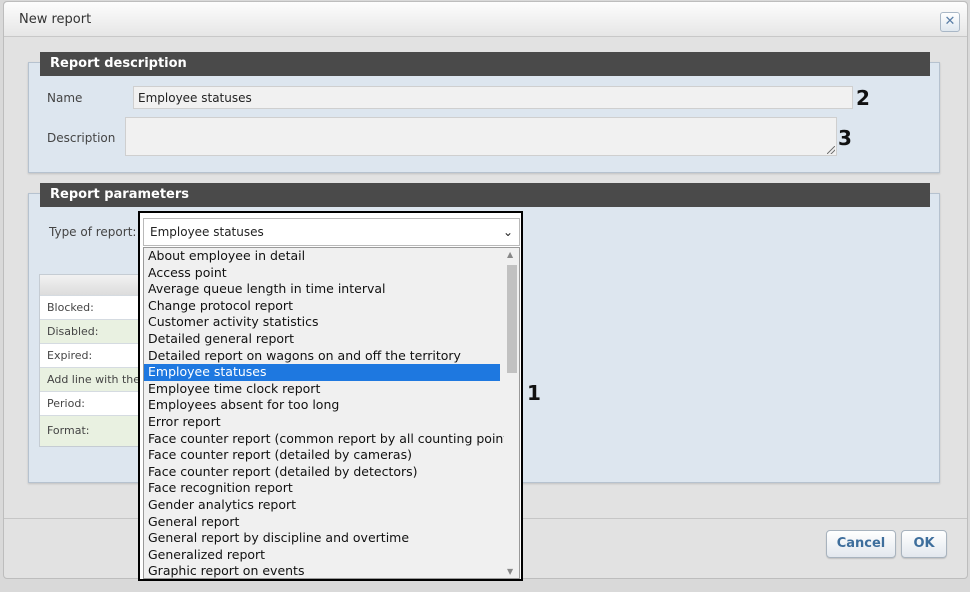  Describe the element at coordinates (322, 422) in the screenshot. I see `report-type-option: Error report` at that location.